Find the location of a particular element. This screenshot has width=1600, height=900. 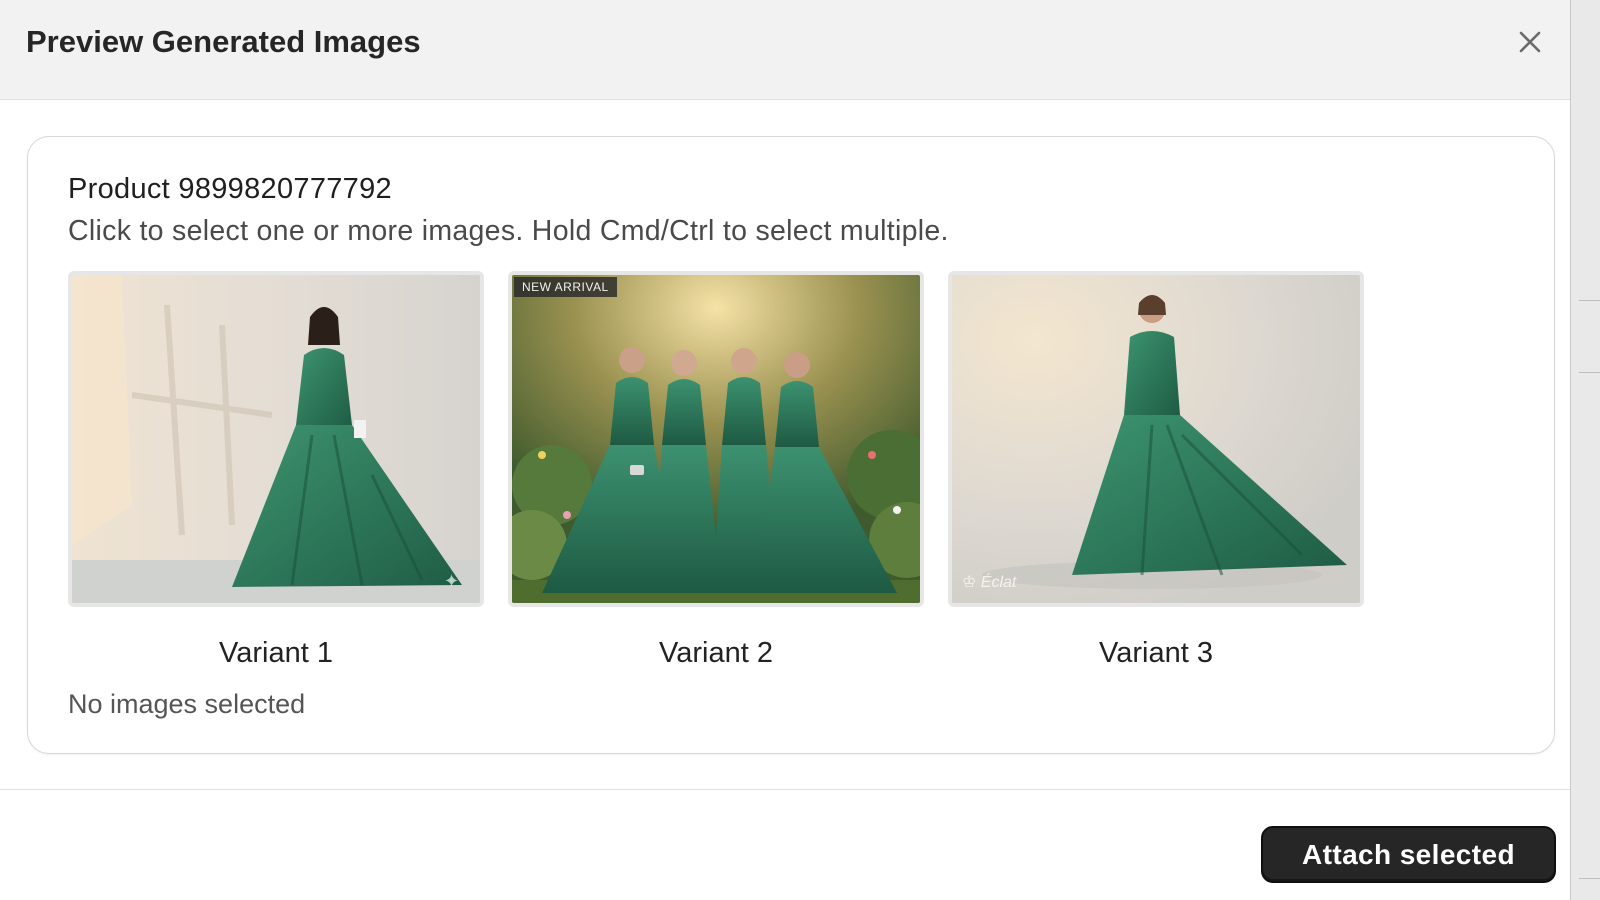

close-icon is located at coordinates (1530, 42).